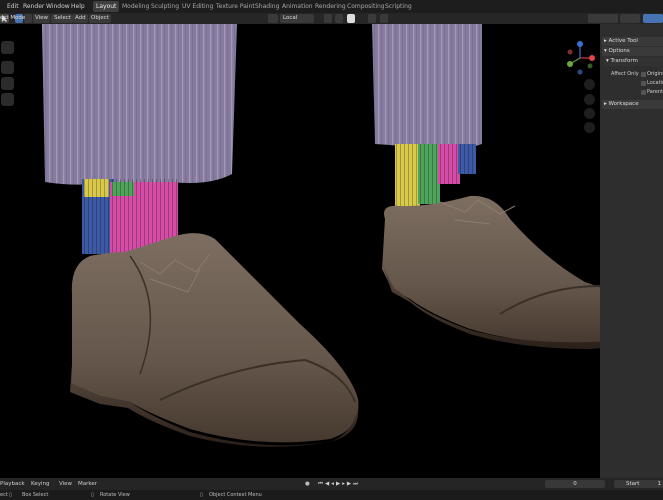 This screenshot has height=500, width=663. I want to click on transform-label: Transform, so click(624, 61).